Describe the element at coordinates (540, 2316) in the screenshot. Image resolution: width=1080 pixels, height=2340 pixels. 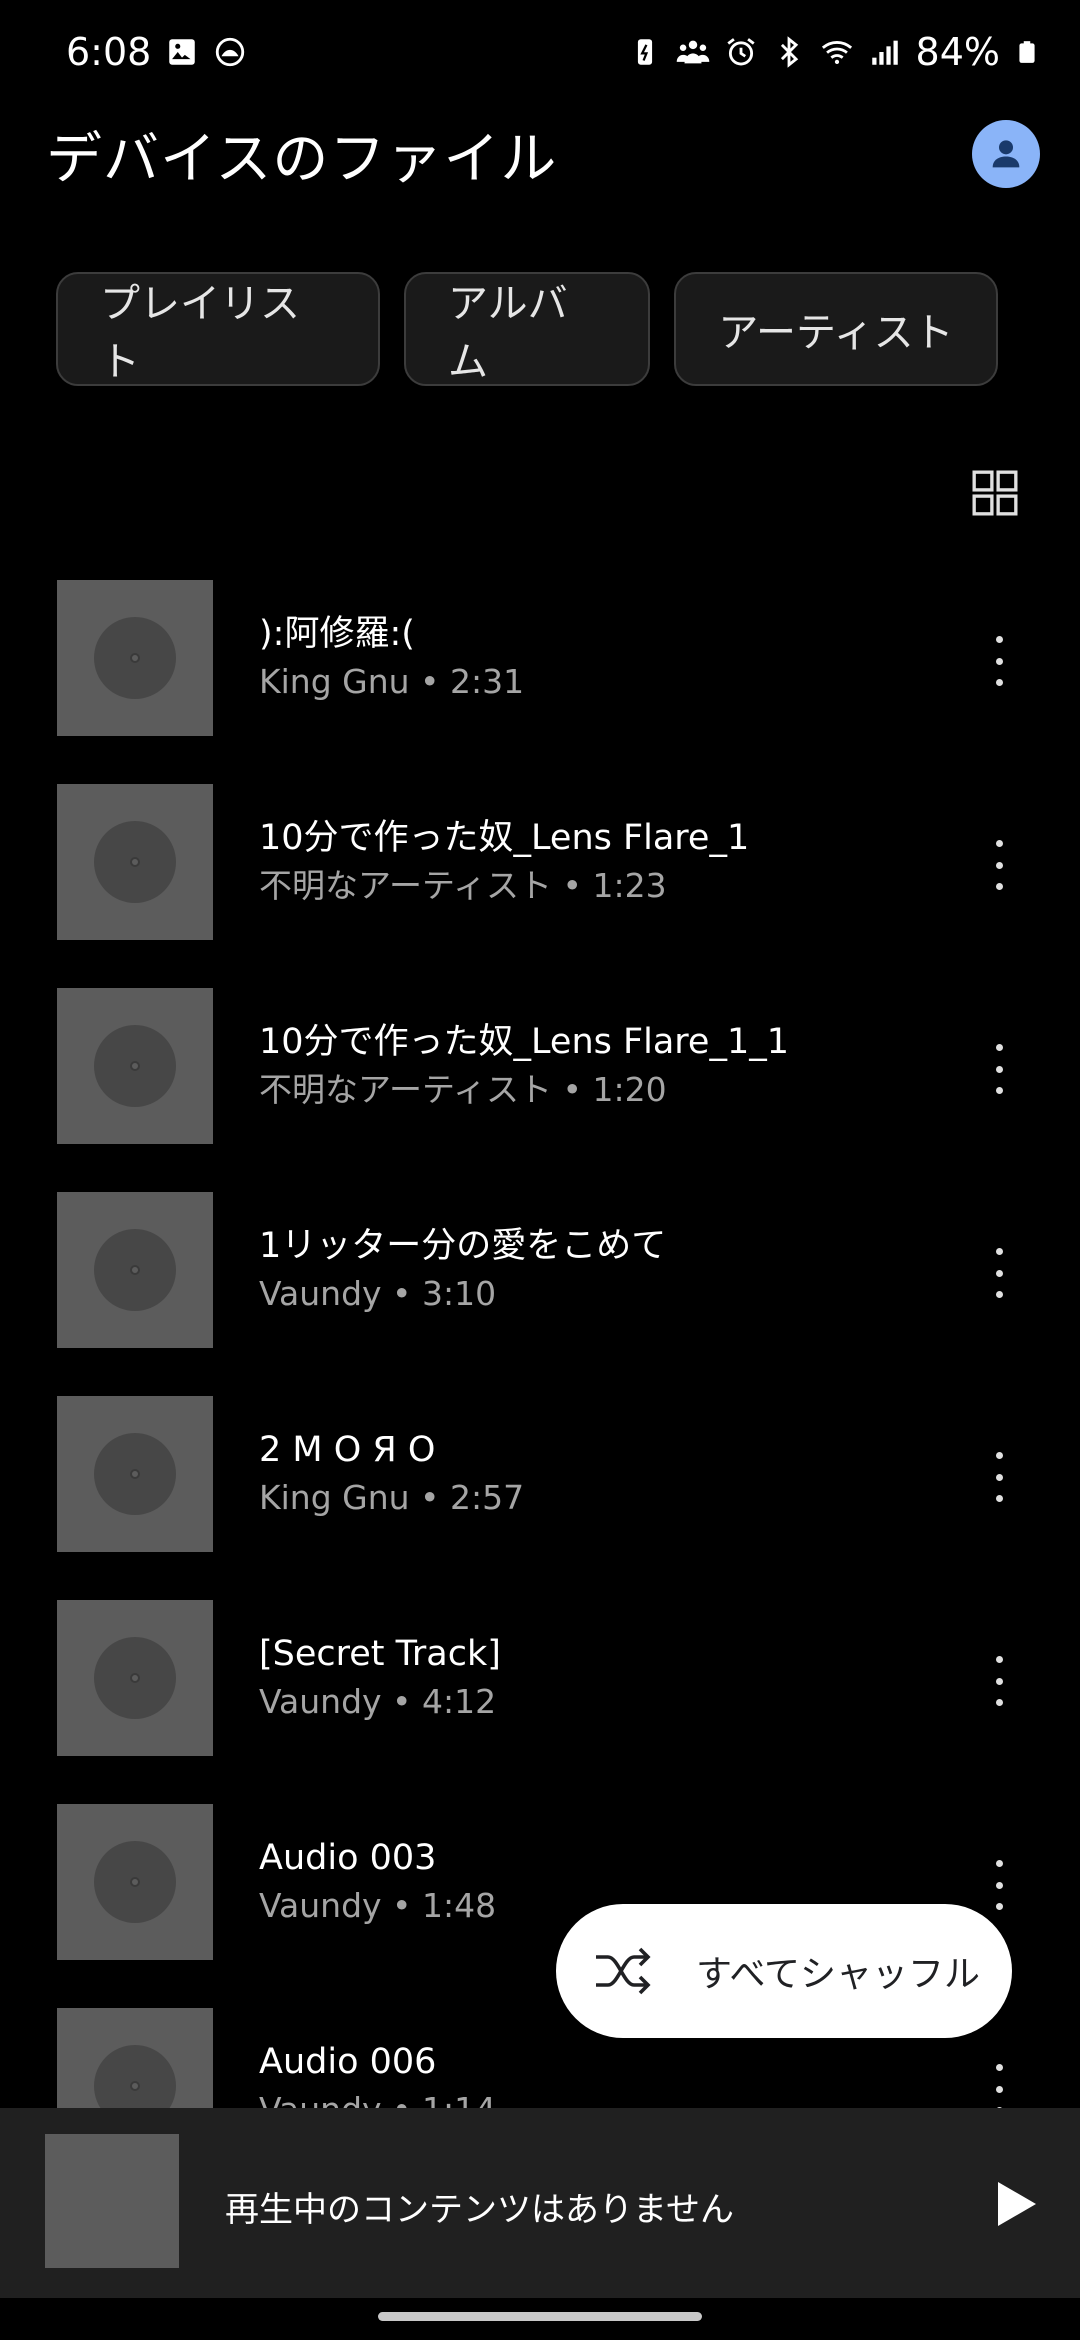
I see `home-indicator` at that location.